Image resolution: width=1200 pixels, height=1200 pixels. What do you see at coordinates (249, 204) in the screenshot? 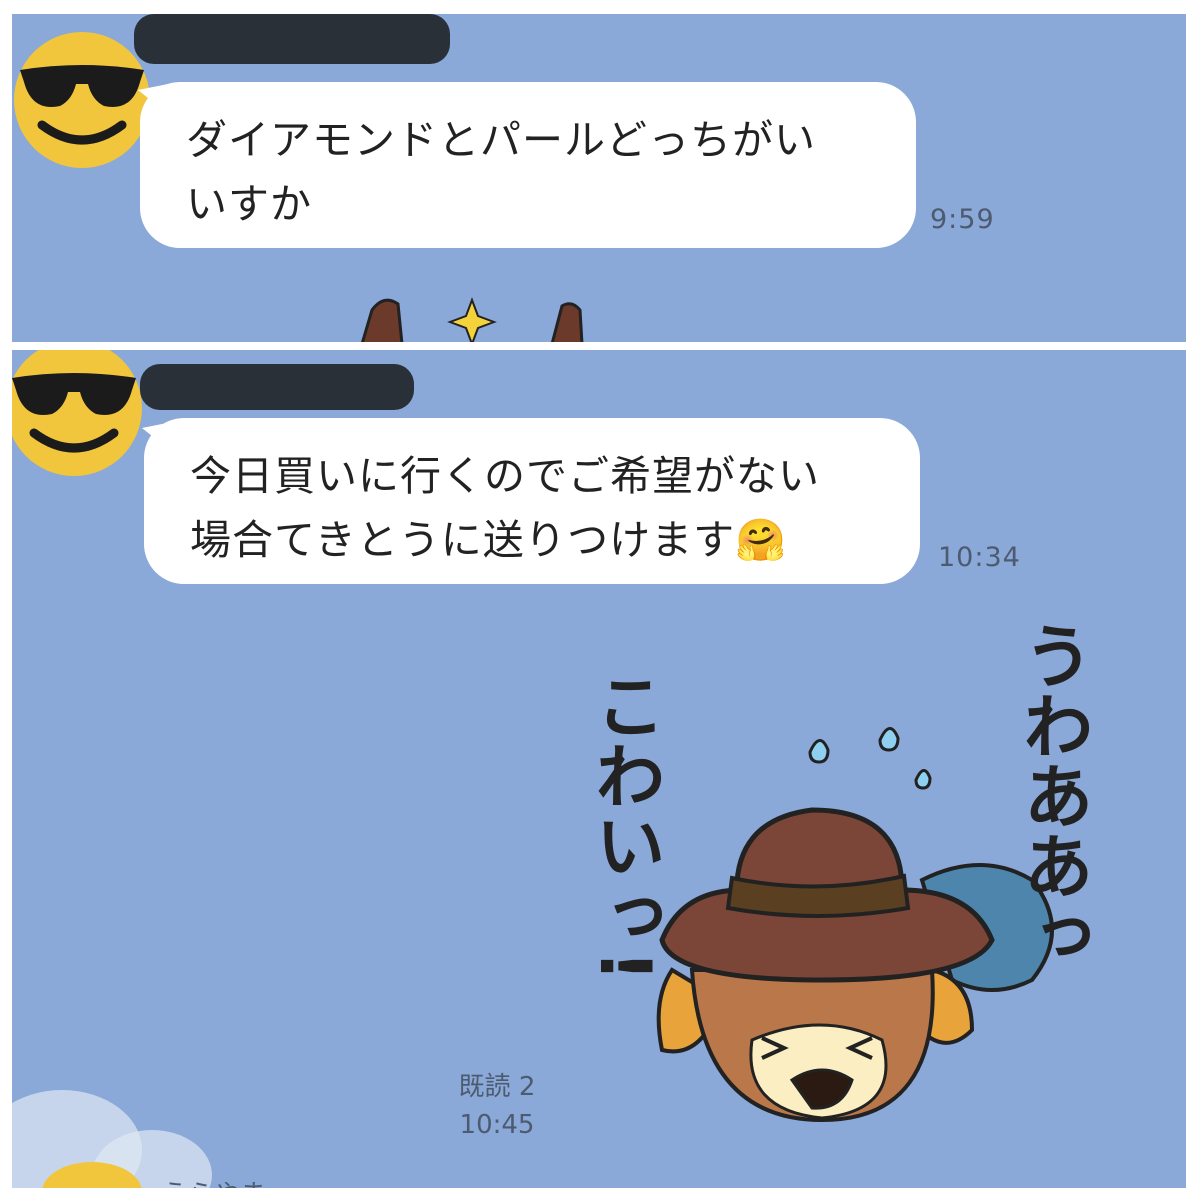
I see `message-line: いすか` at bounding box center [249, 204].